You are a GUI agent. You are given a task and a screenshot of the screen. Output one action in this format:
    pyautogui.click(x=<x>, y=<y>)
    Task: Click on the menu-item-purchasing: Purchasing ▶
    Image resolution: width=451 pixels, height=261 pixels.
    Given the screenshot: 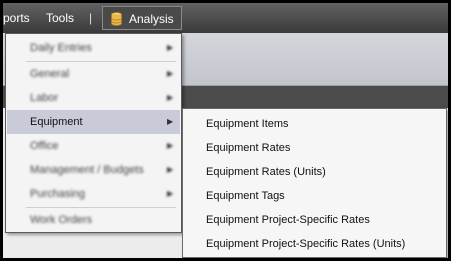 What is the action you would take?
    pyautogui.click(x=93, y=194)
    